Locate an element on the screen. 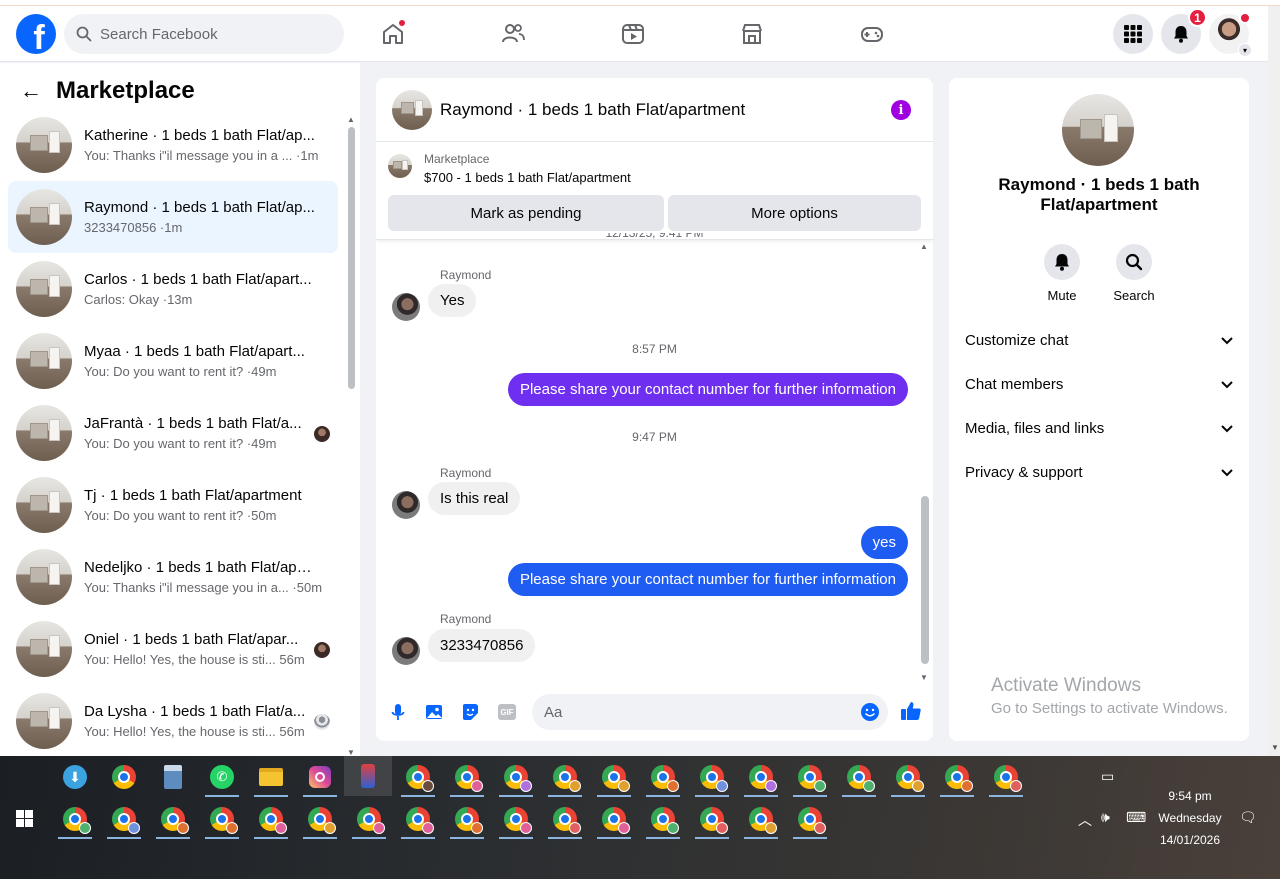 The width and height of the screenshot is (1280, 879). taskbar-whatsapp: ✆ is located at coordinates (222, 778).